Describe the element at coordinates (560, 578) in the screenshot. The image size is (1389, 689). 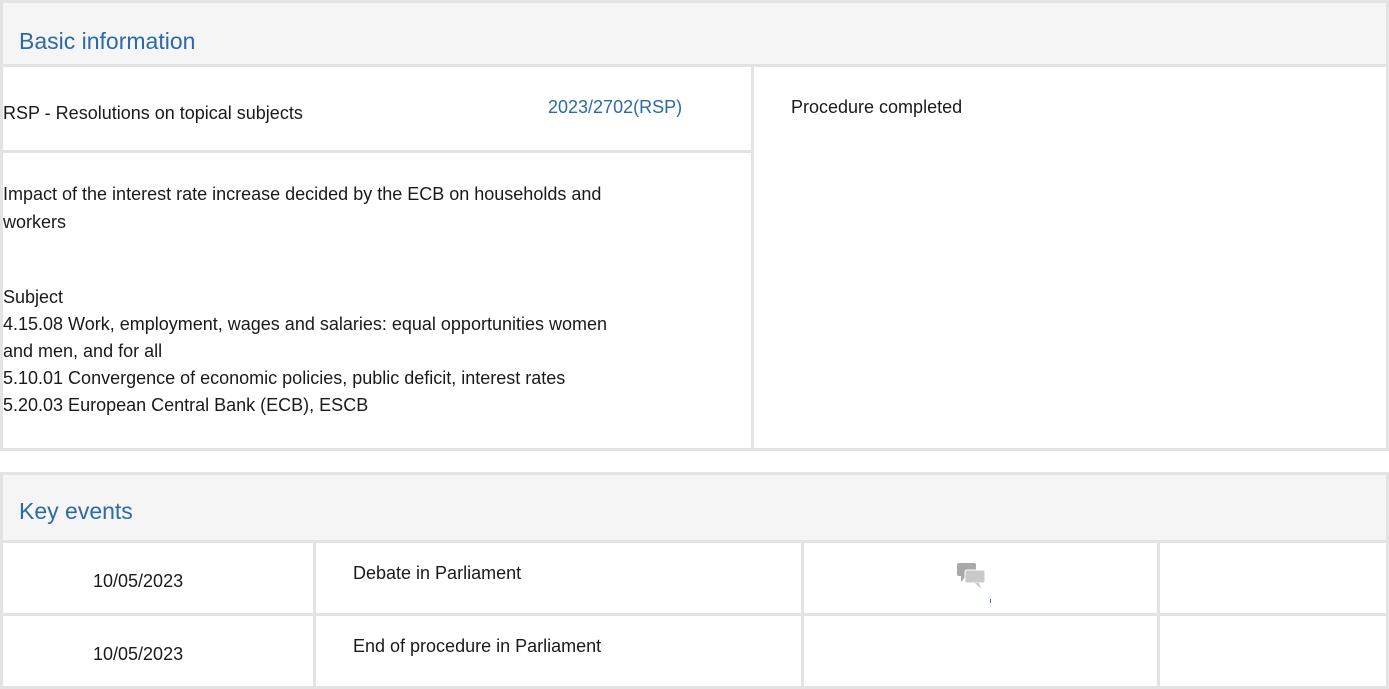
I see `event-name-cell: Debate in Parliament` at that location.